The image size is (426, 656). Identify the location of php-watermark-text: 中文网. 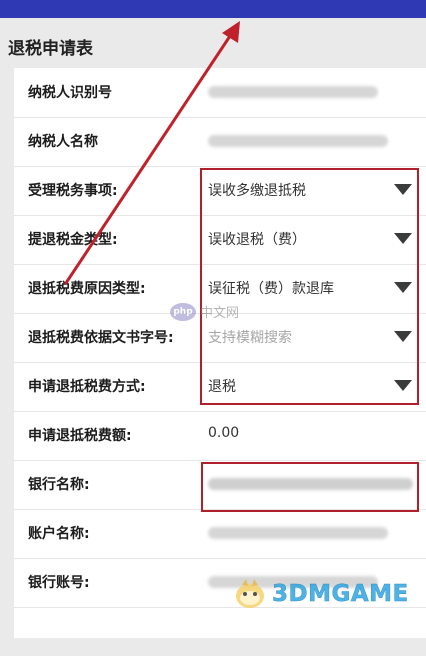
(220, 313).